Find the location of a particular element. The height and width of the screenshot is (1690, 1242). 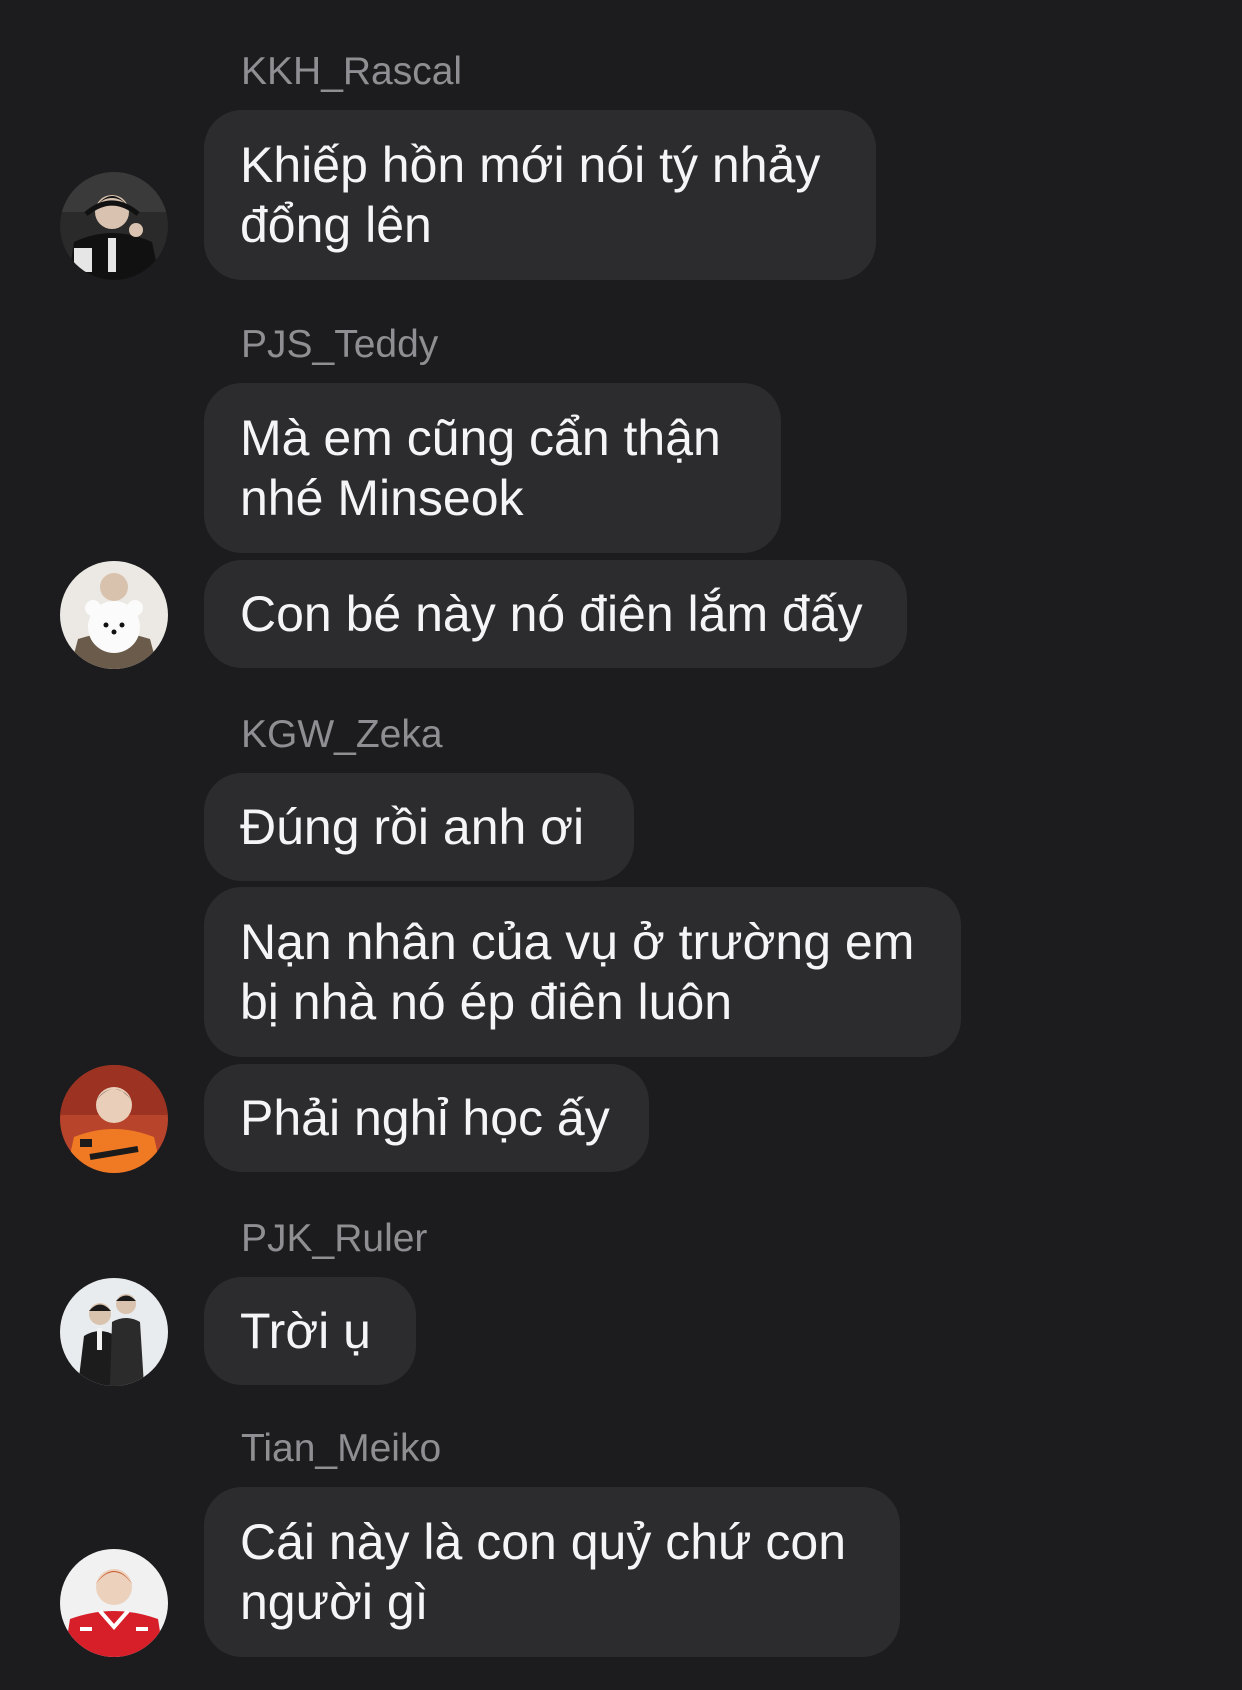

user-avatar-dark-jersey-icon is located at coordinates (114, 226).